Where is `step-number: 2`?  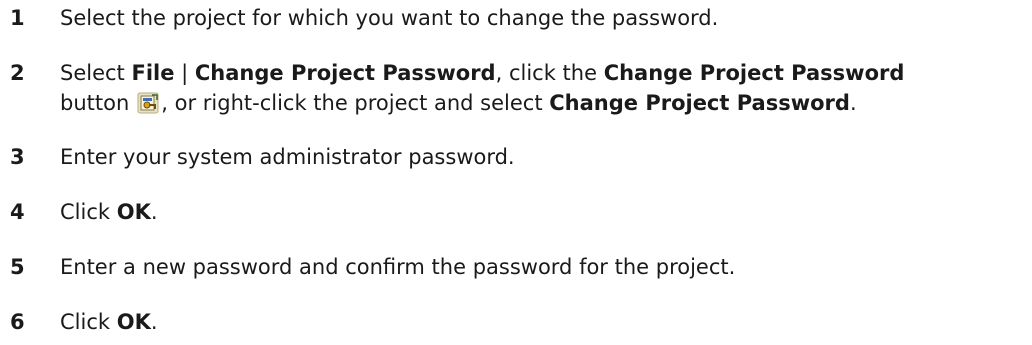
step-number: 2 is located at coordinates (17, 73).